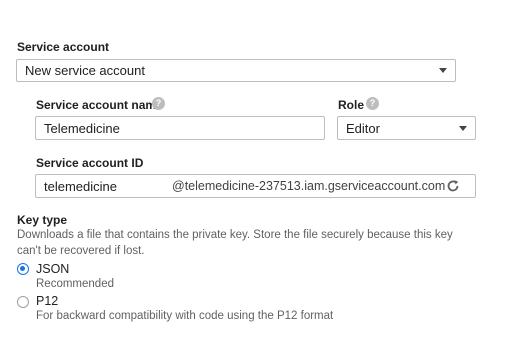 This screenshot has height=340, width=515. I want to click on key-type-label: Key type, so click(42, 220).